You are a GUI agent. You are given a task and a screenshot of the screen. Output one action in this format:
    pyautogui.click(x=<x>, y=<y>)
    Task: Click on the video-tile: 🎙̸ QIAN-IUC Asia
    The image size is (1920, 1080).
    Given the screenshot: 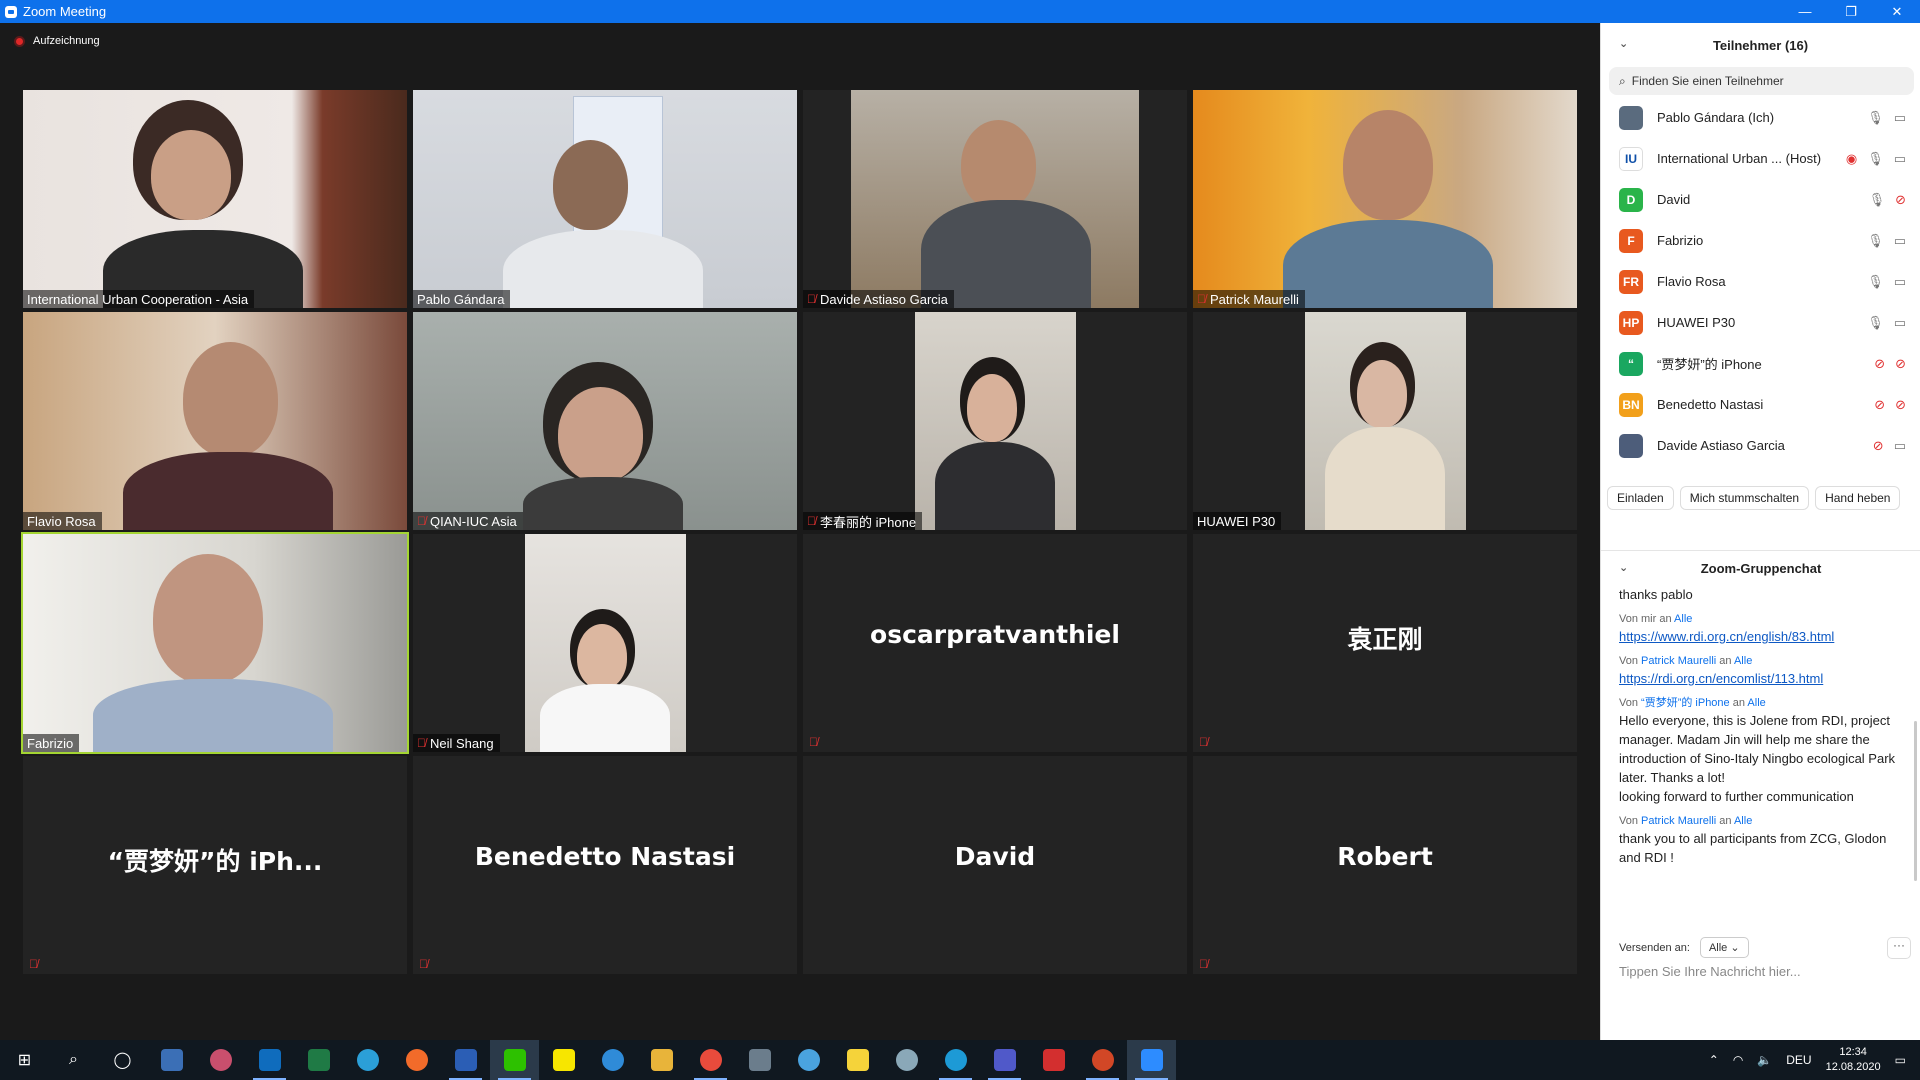 What is the action you would take?
    pyautogui.click(x=605, y=421)
    